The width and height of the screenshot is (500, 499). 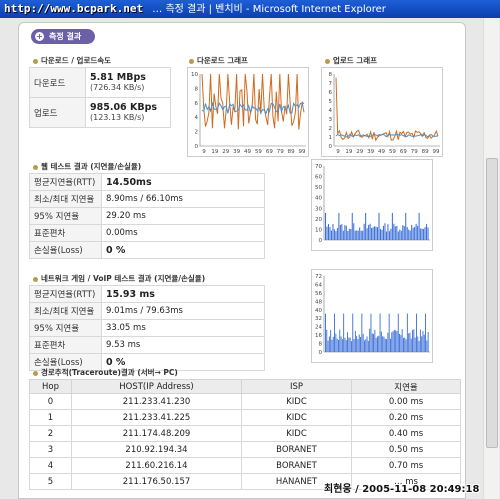 I want to click on y-tick-label: 30, so click(x=318, y=209).